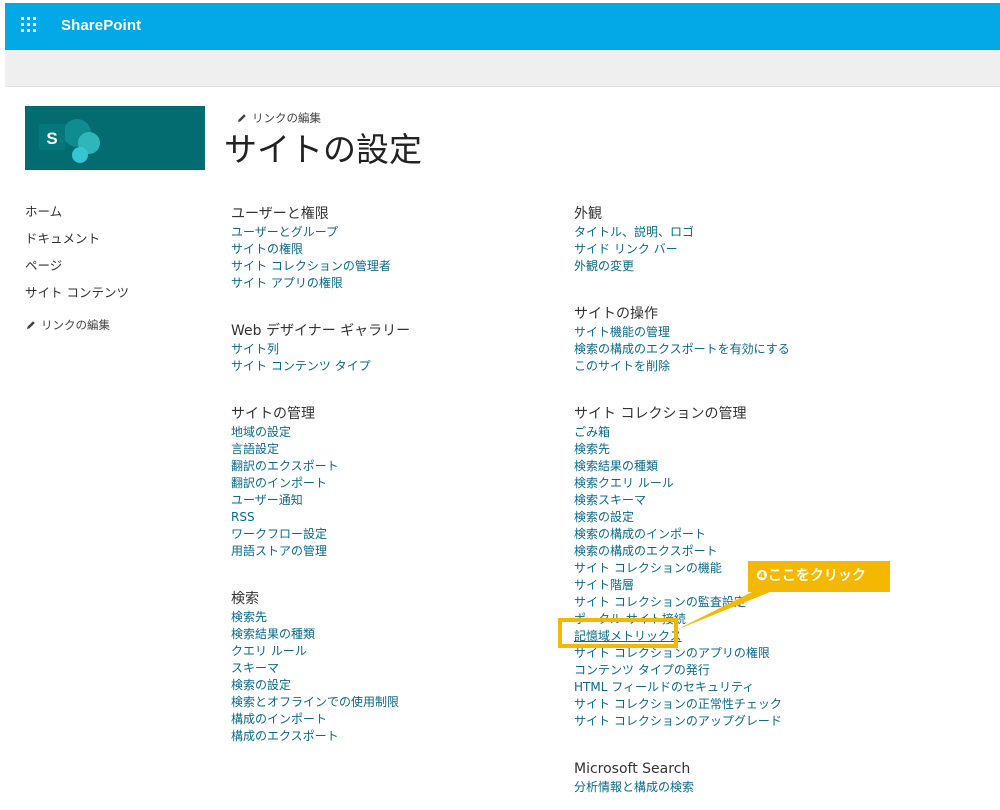 The width and height of the screenshot is (1000, 810). What do you see at coordinates (320, 232) in the screenshot?
I see `link-users-groups: ユーザーとグループ` at bounding box center [320, 232].